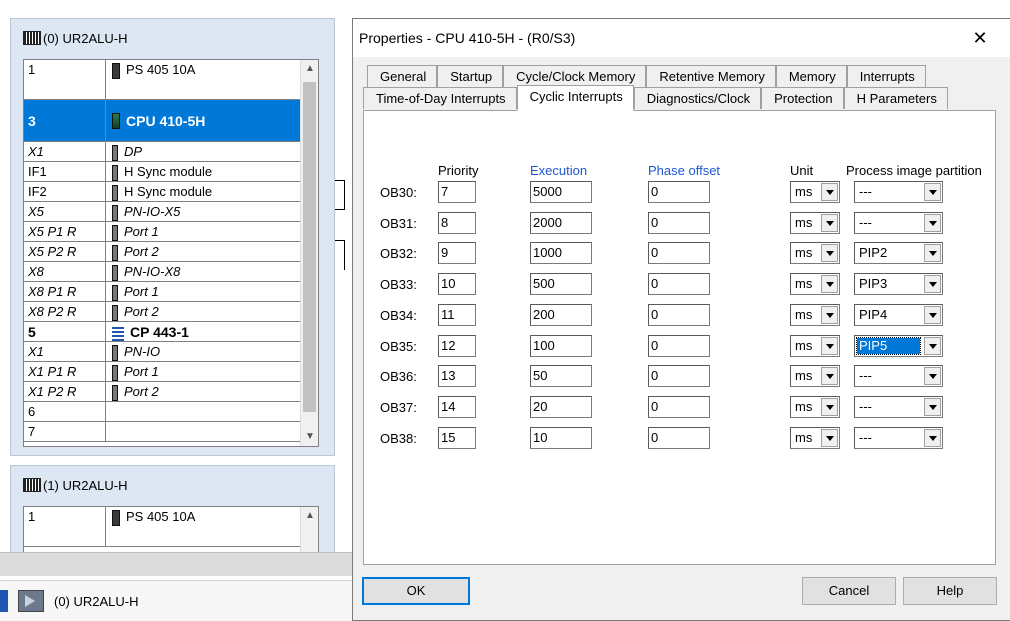  What do you see at coordinates (171, 121) in the screenshot?
I see `table-row-selected: 3 CPU 410-5H` at bounding box center [171, 121].